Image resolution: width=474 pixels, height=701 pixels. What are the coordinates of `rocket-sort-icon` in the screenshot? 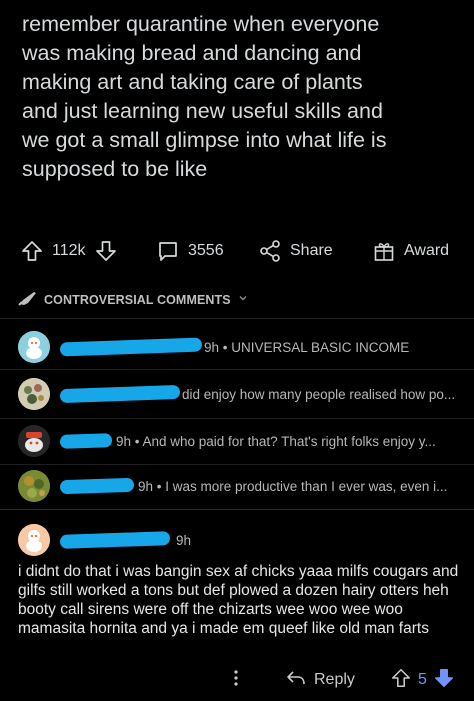 It's located at (28, 299).